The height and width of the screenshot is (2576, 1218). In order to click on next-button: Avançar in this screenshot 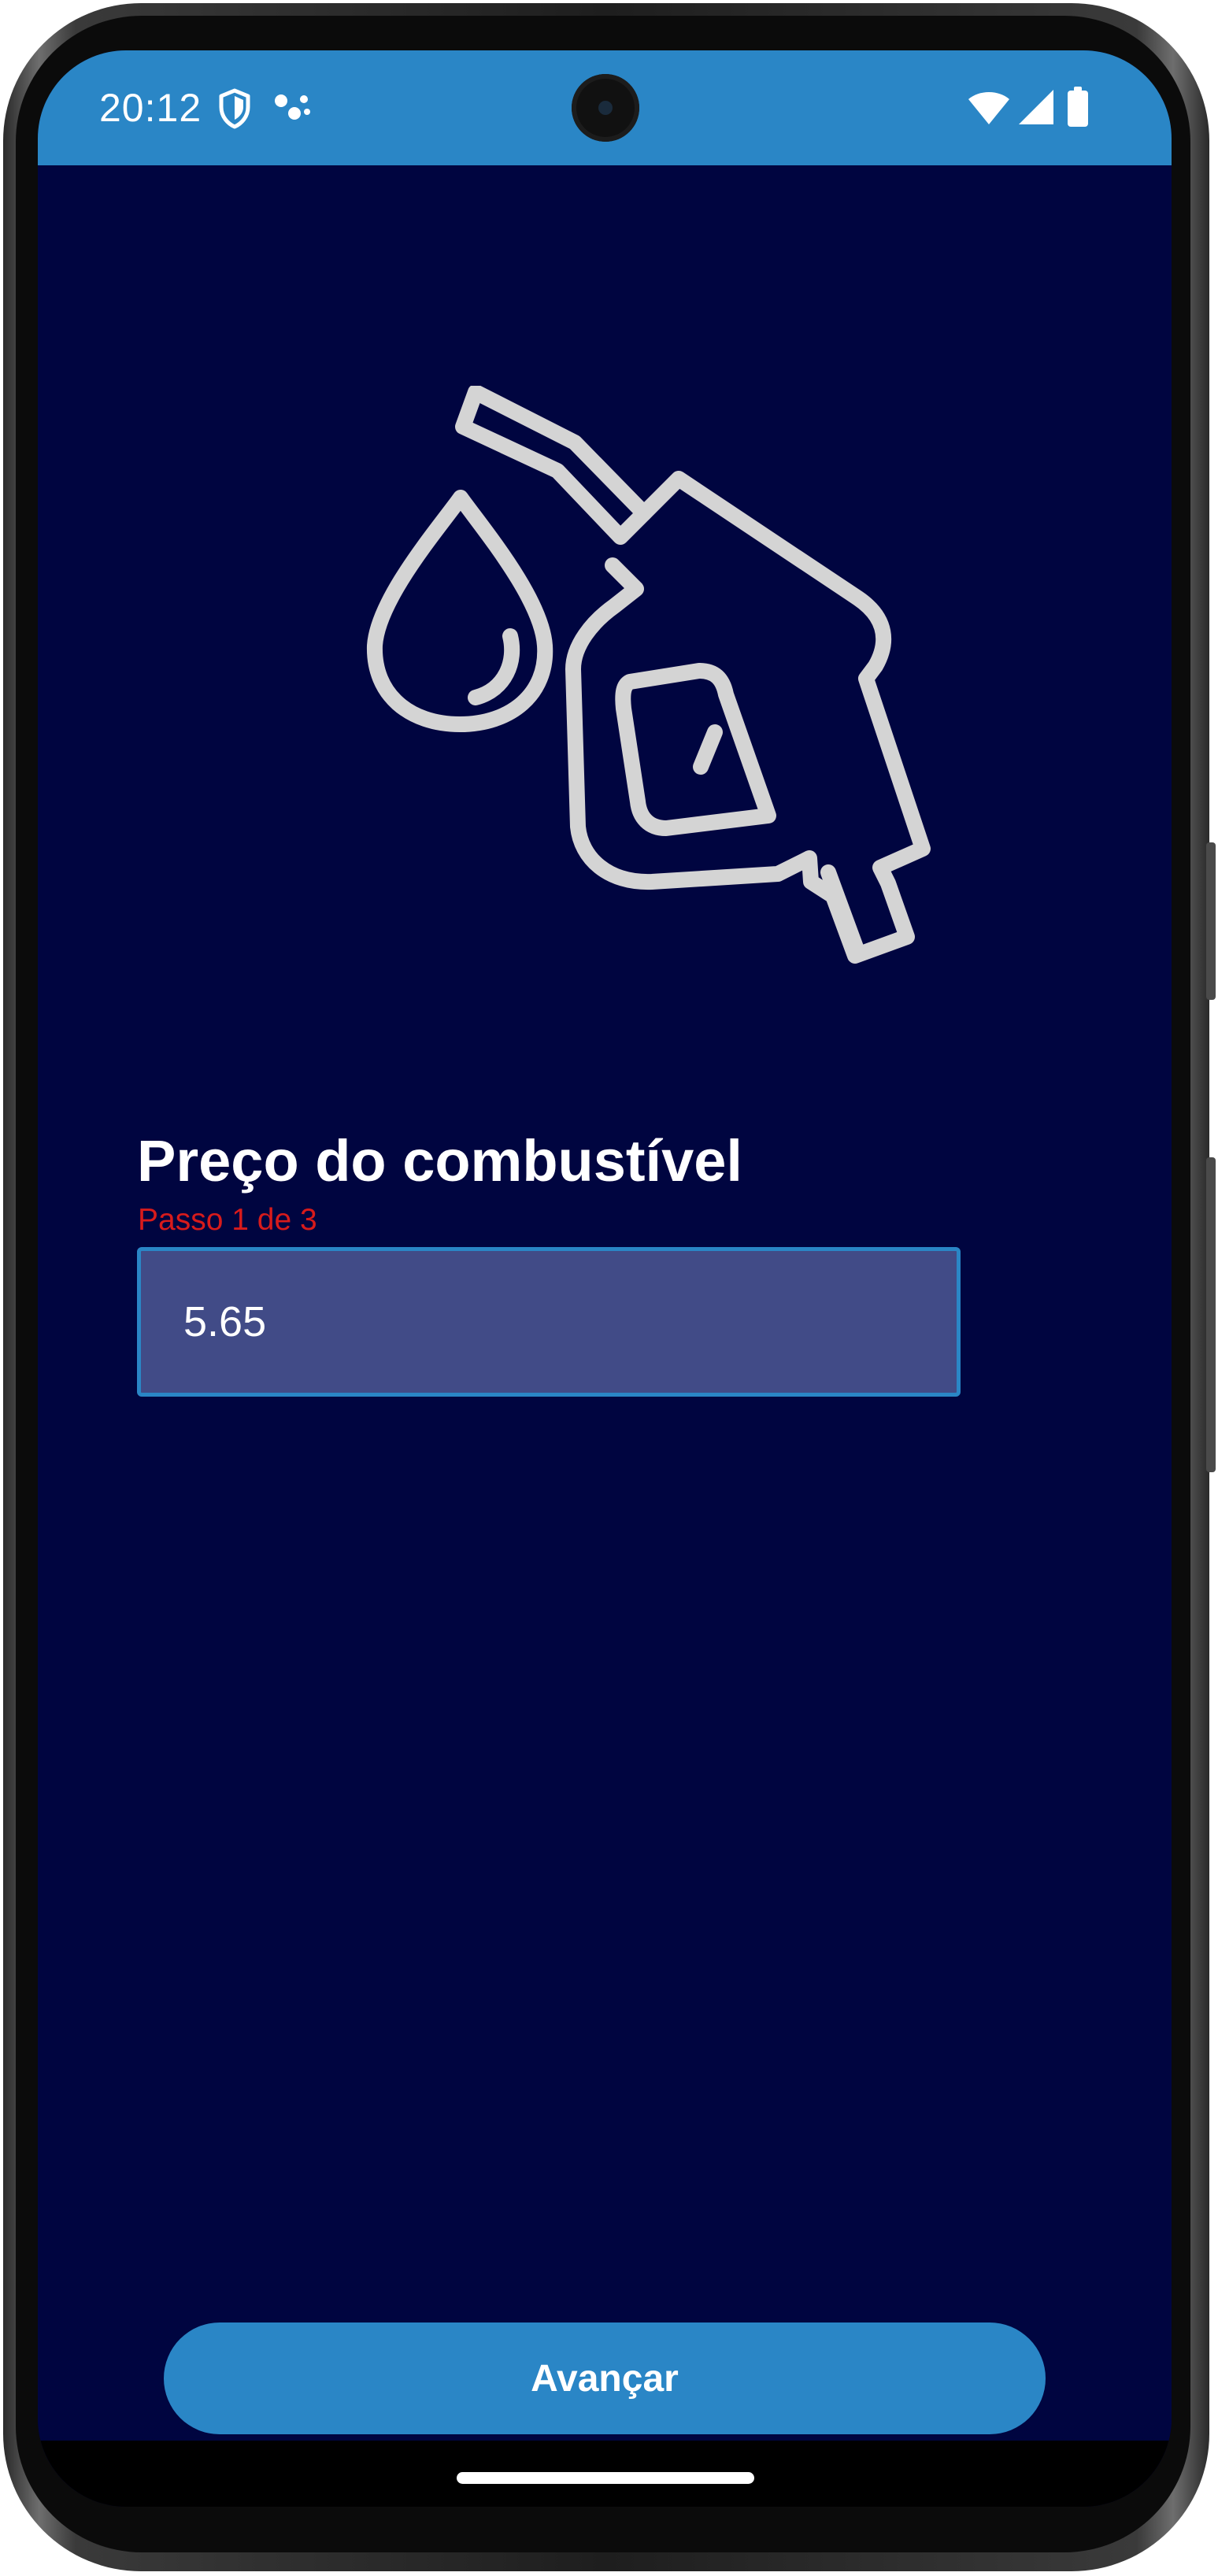, I will do `click(605, 2378)`.